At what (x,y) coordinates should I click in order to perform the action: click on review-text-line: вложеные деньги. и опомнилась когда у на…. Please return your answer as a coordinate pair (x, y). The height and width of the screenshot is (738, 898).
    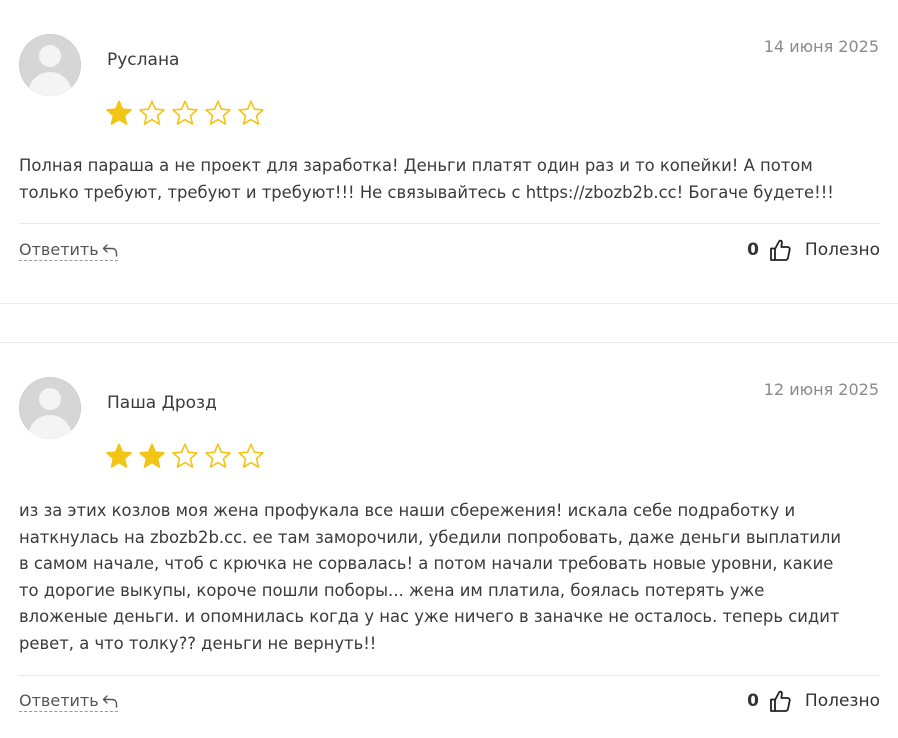
    Looking at the image, I should click on (429, 616).